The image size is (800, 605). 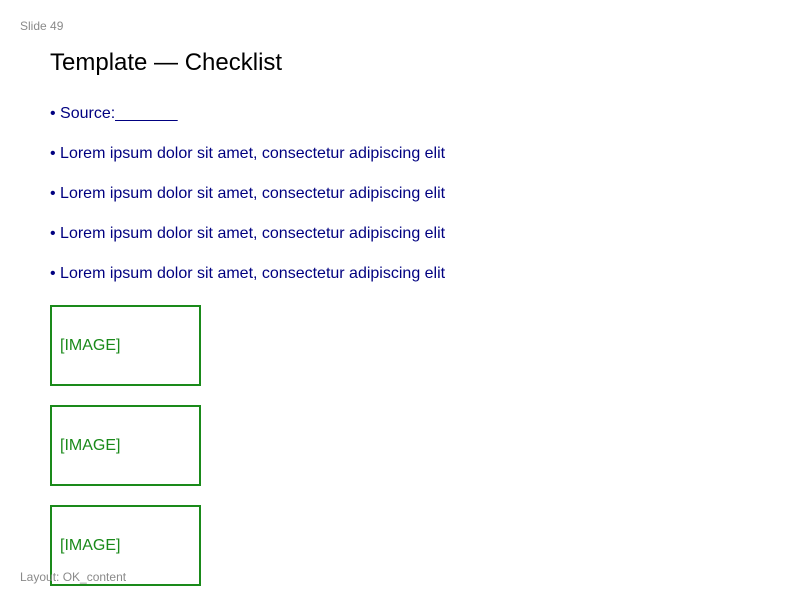 I want to click on image-placeholder-stack: [IMAGE] [IMAGE] [IMAGE], so click(x=125, y=455).